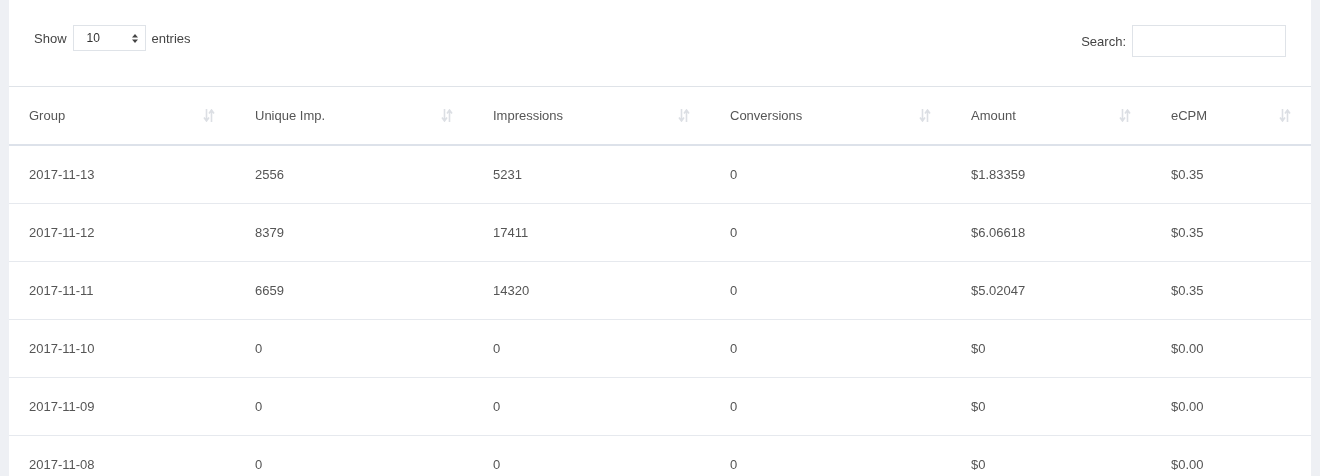  Describe the element at coordinates (1103, 41) in the screenshot. I see `search-label: Search:` at that location.